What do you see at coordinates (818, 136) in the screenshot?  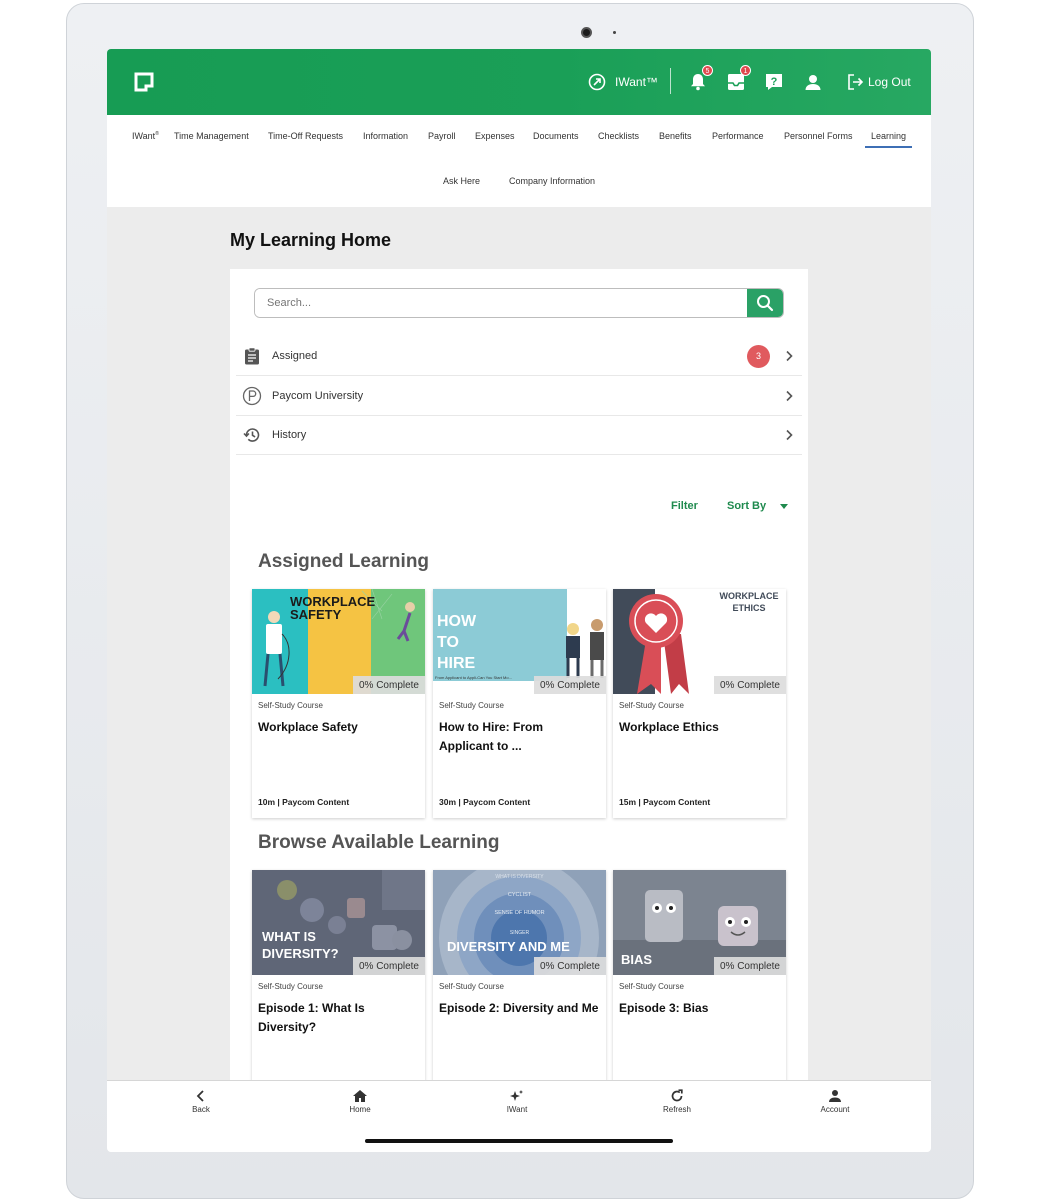 I see `nav-personnel-forms: Personnel Forms` at bounding box center [818, 136].